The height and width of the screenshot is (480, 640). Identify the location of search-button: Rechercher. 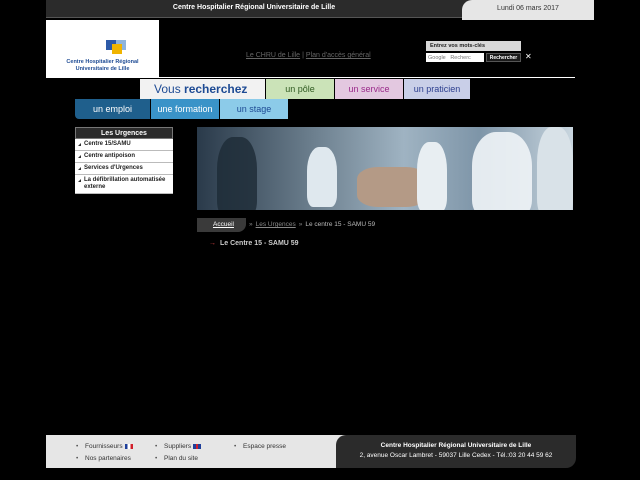
(503, 57).